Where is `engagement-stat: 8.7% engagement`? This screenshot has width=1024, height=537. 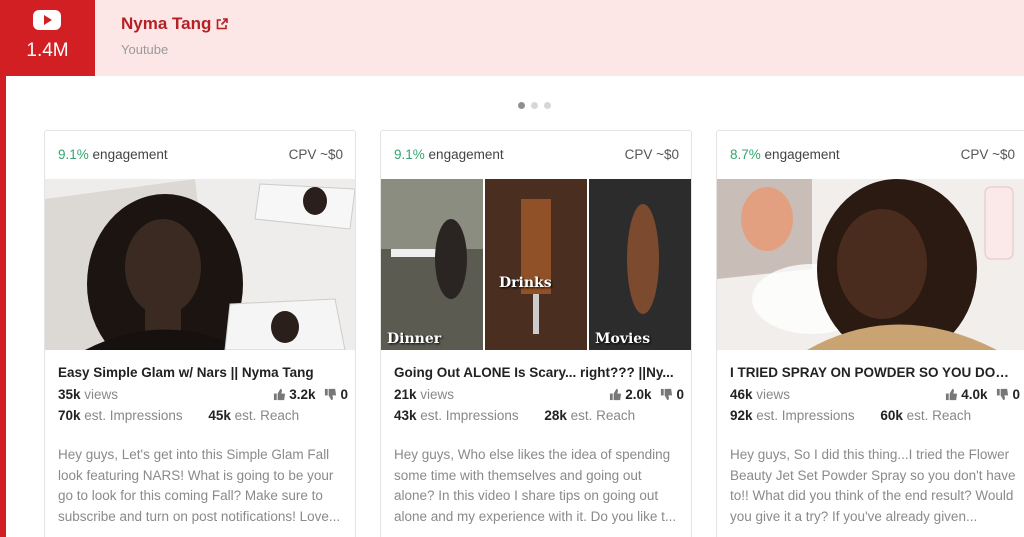
engagement-stat: 8.7% engagement is located at coordinates (785, 154).